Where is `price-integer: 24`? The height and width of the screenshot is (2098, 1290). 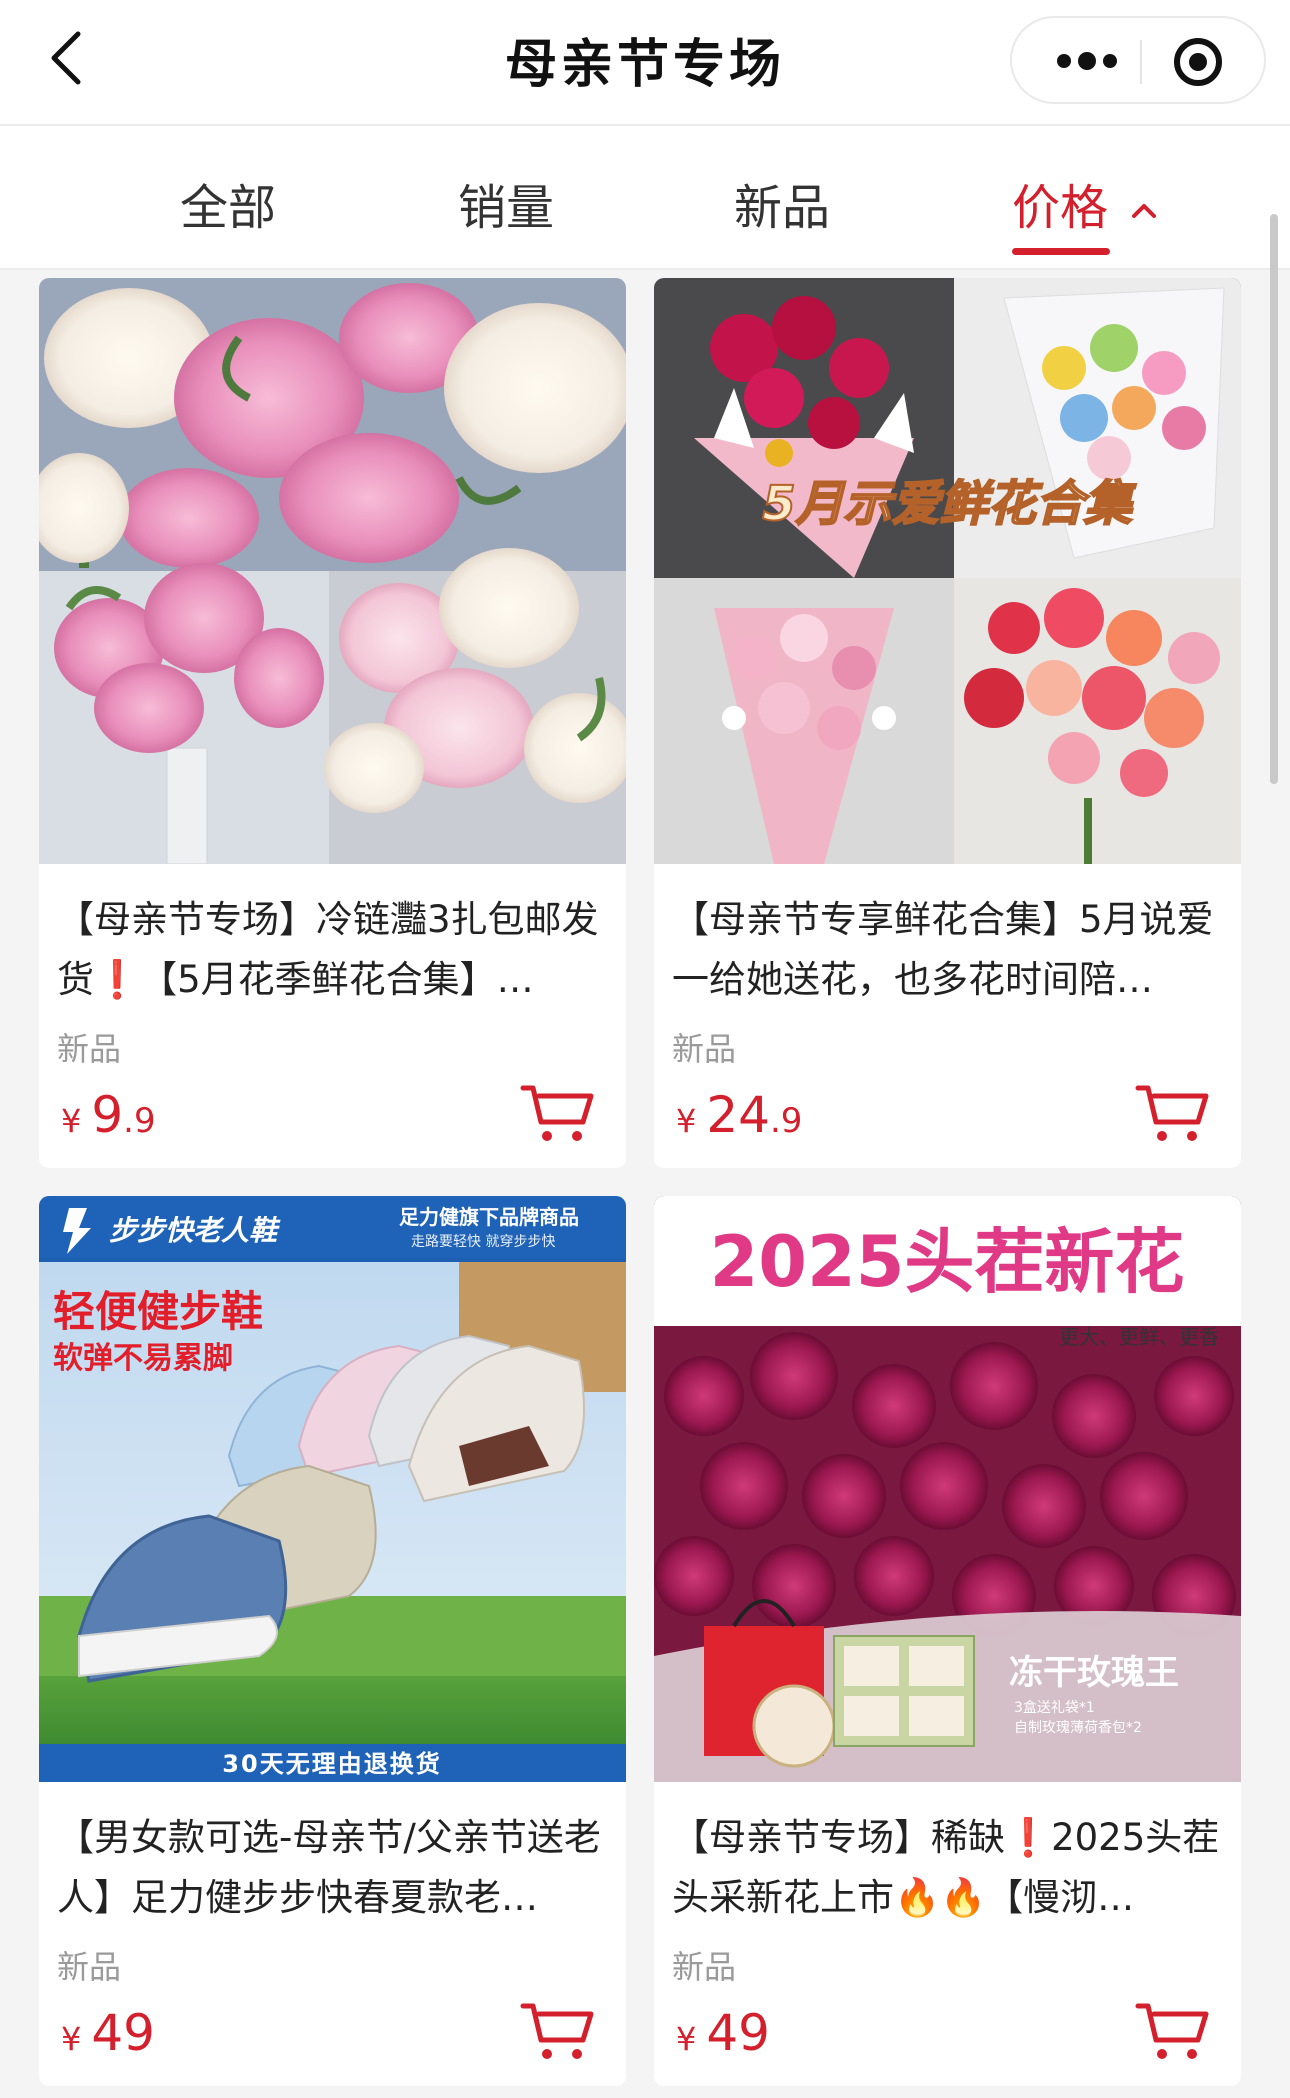 price-integer: 24 is located at coordinates (738, 1115).